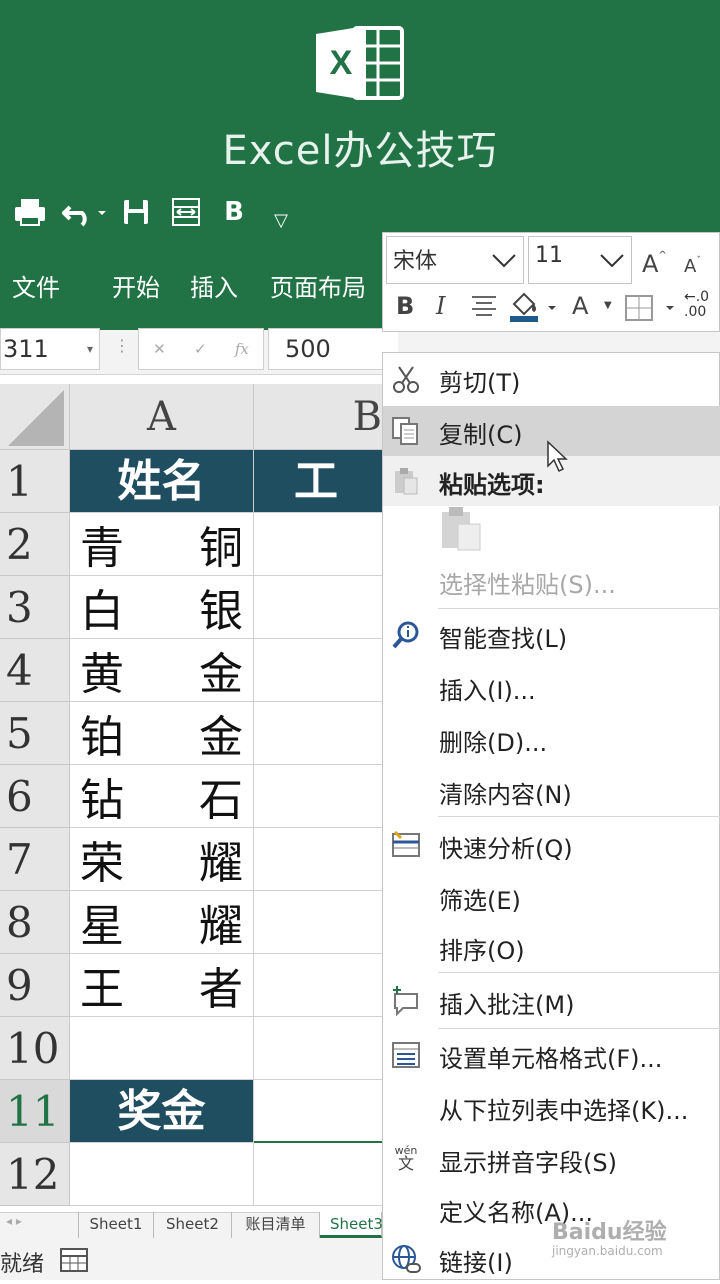  Describe the element at coordinates (351, 1225) in the screenshot. I see `sheet-tab-4: Sheet3` at that location.